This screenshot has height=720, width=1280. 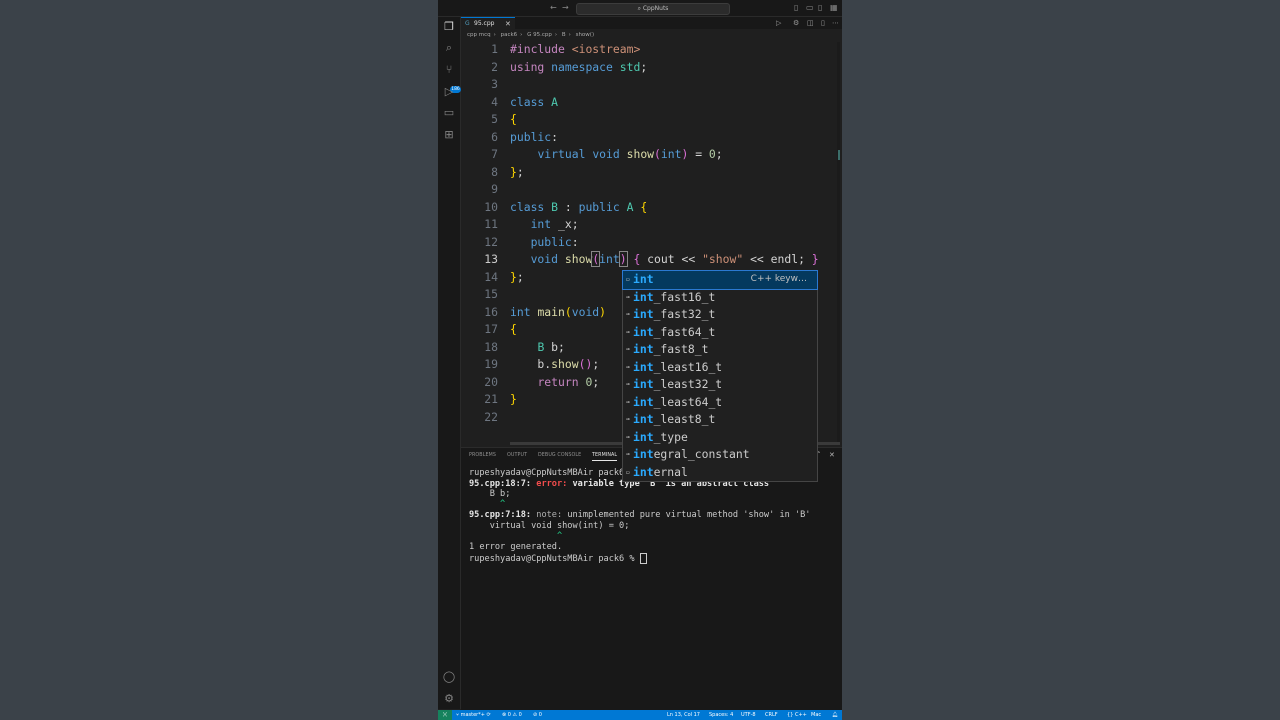 What do you see at coordinates (720, 333) in the screenshot?
I see `suggestion-item: ⊸ int_fast64_t` at bounding box center [720, 333].